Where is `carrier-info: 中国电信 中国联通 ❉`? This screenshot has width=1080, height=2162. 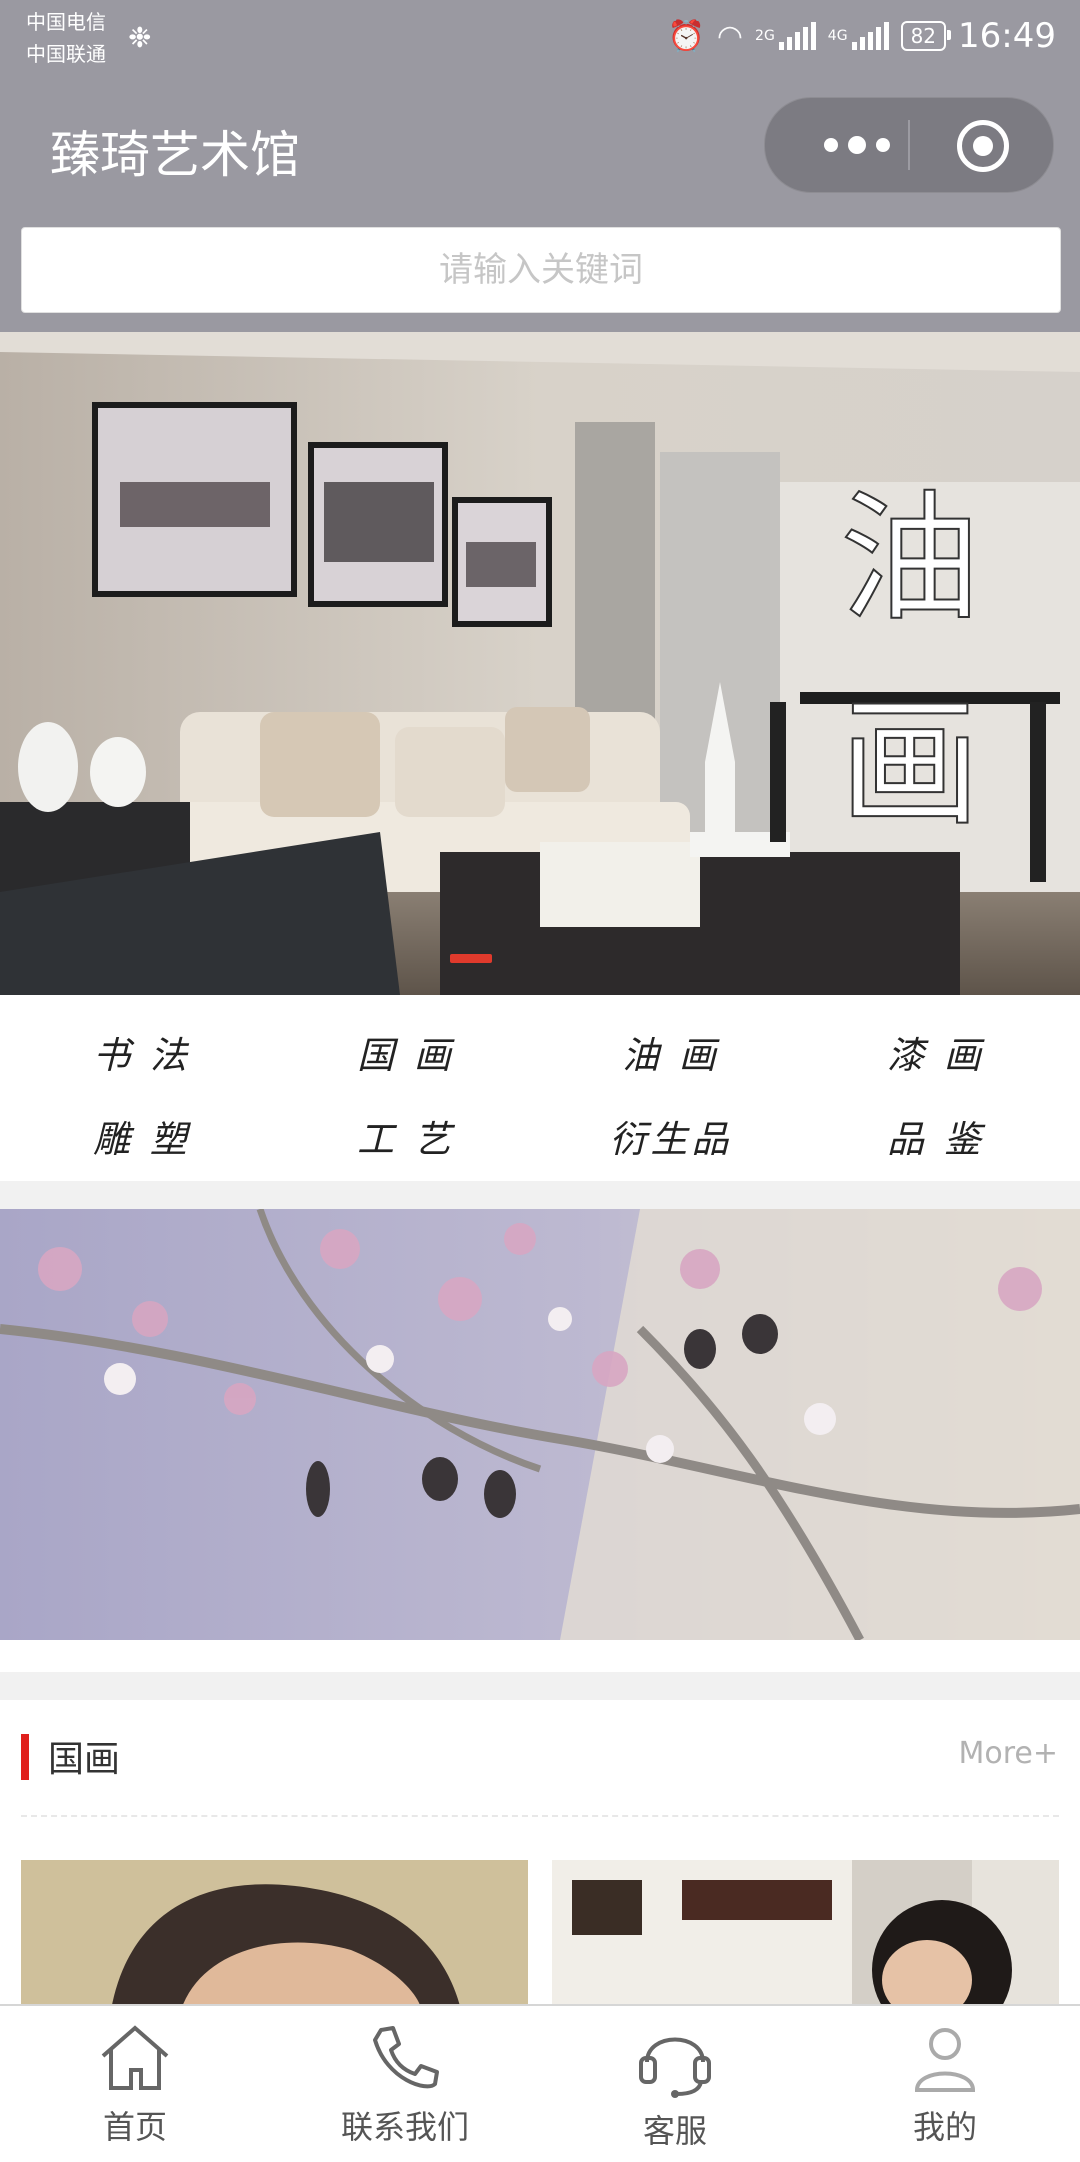 carrier-info: 中国电信 中国联通 ❉ is located at coordinates (88, 38).